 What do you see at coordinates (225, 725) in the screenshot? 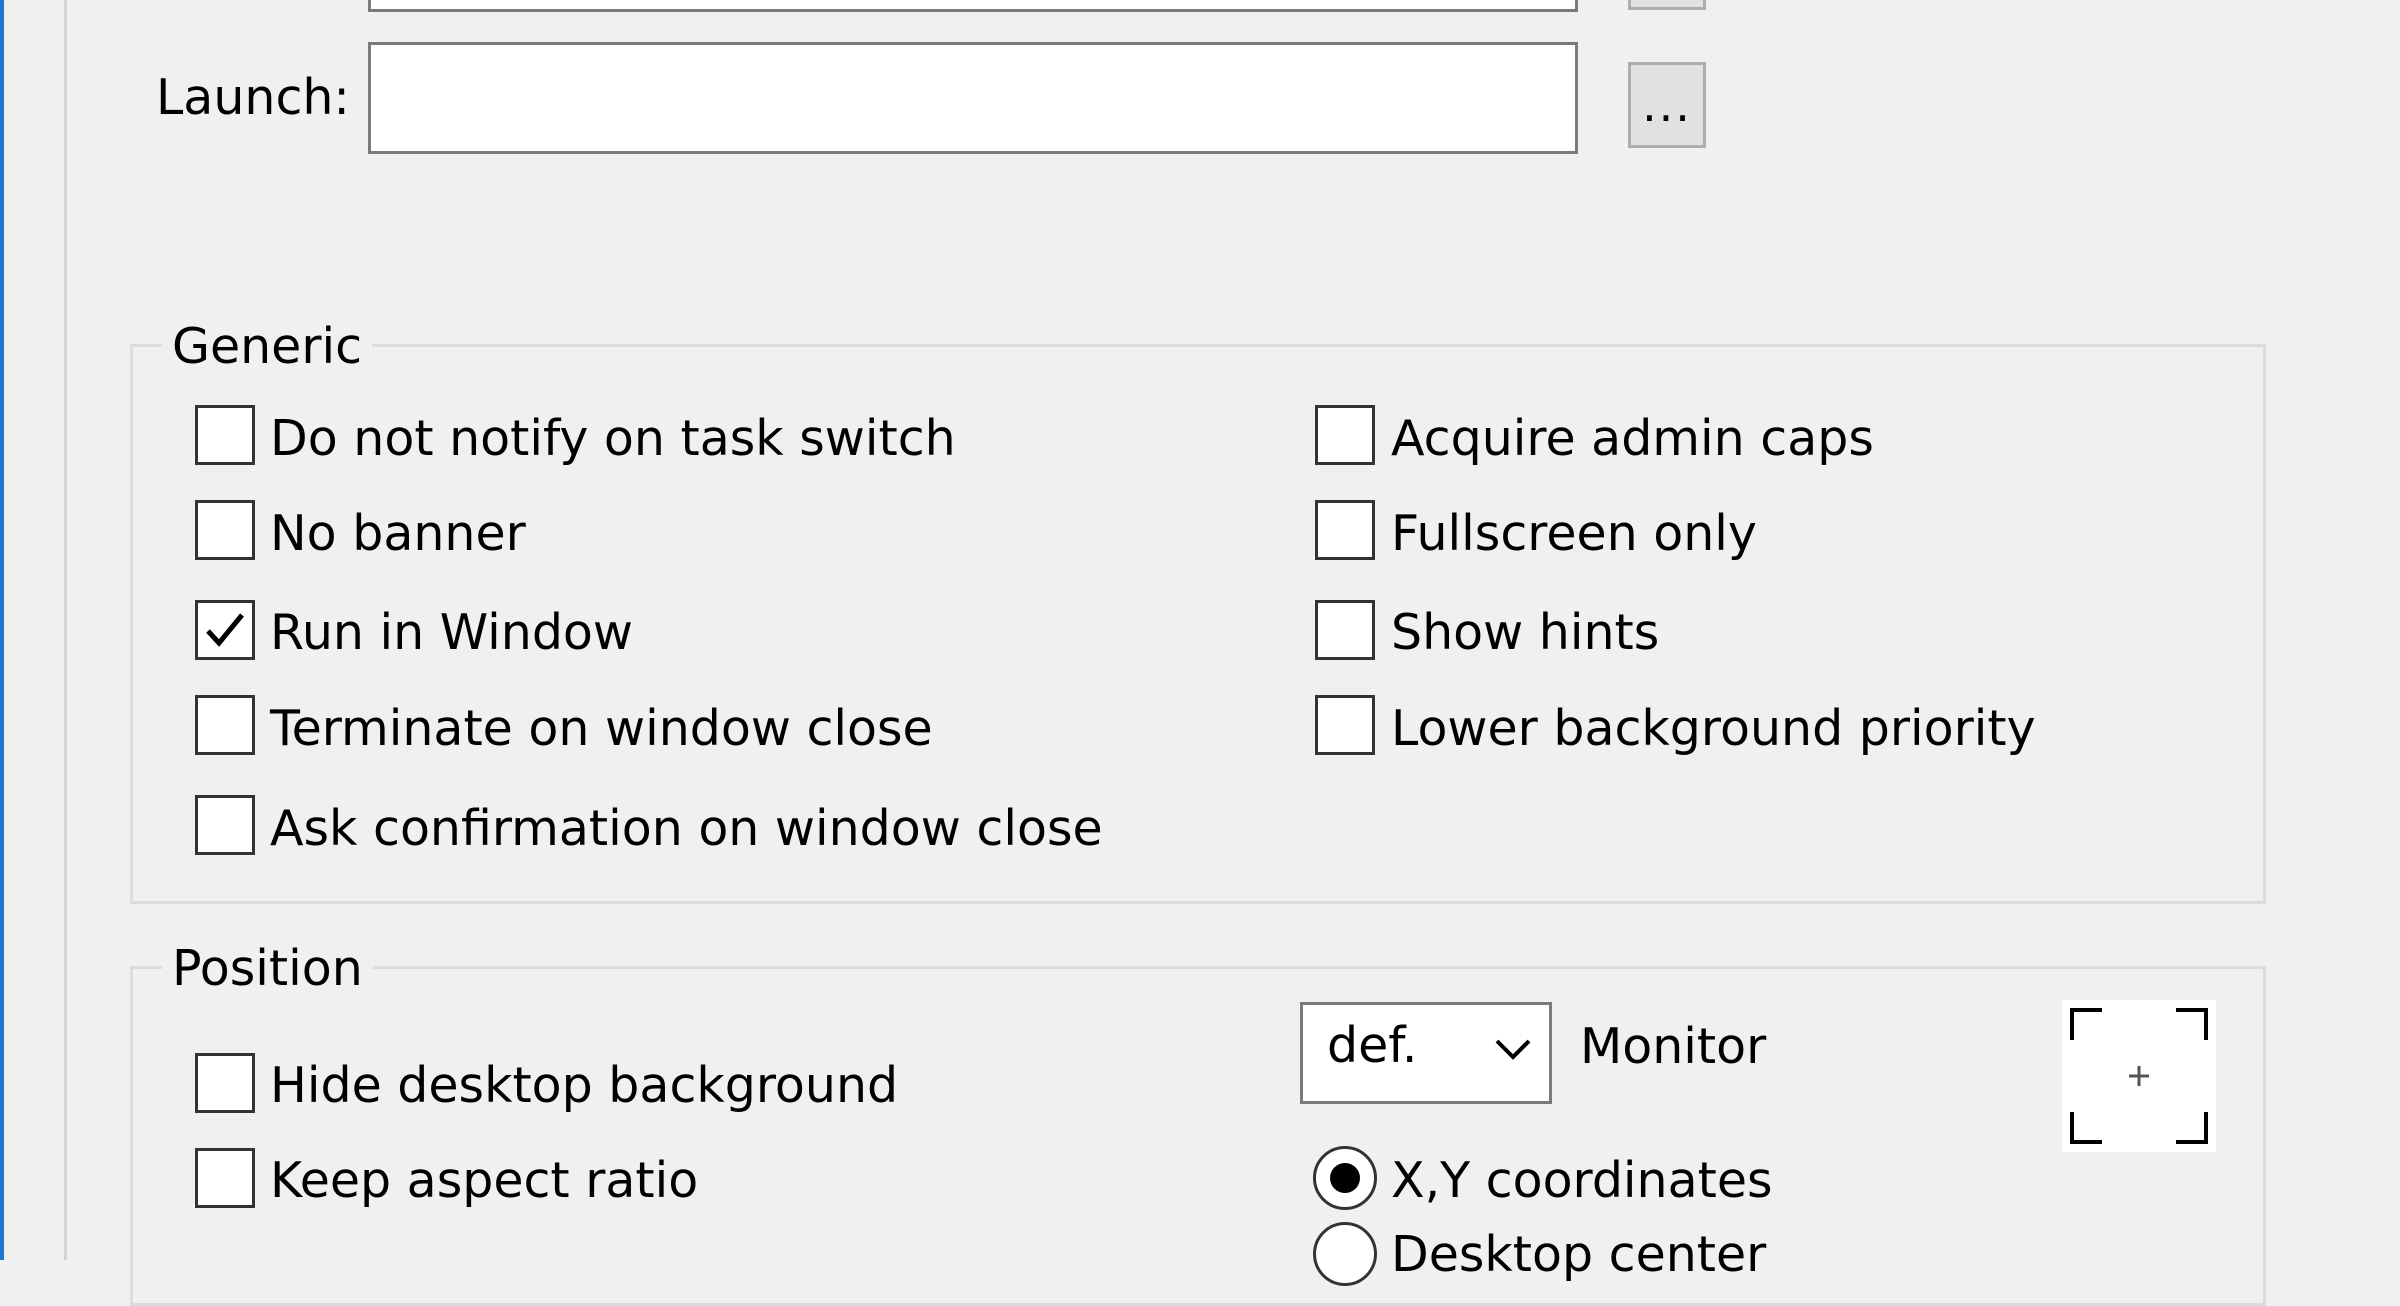
I see `terminate-on-close-checkbox` at bounding box center [225, 725].